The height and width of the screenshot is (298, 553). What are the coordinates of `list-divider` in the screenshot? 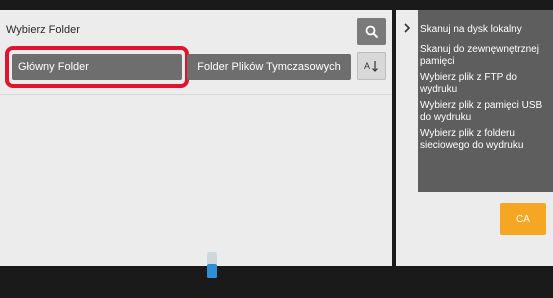 It's located at (196, 94).